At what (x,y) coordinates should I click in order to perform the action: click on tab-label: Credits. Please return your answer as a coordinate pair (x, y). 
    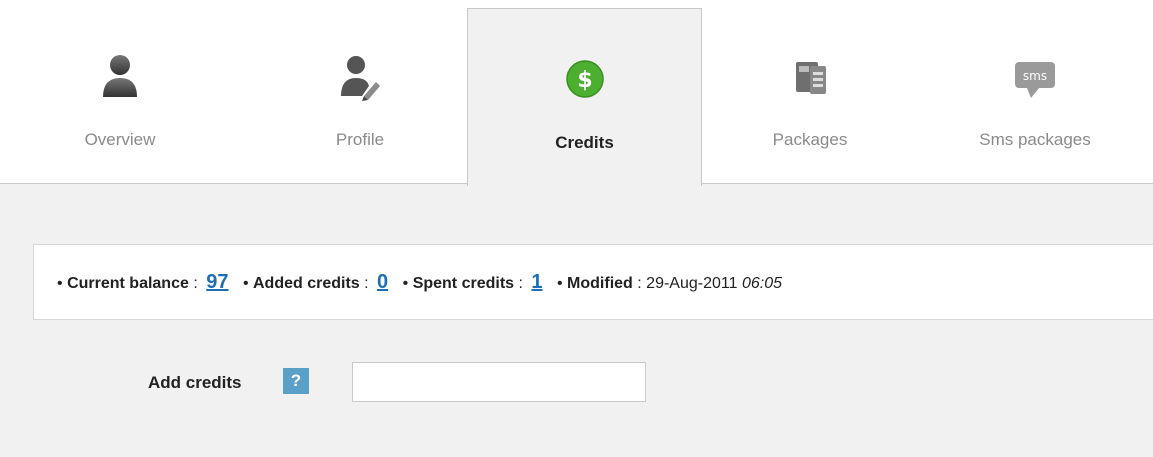
    Looking at the image, I should click on (584, 142).